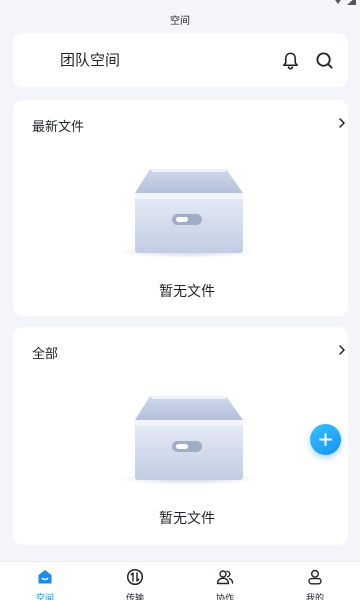  What do you see at coordinates (180, 60) in the screenshot?
I see `header-card: 团队空间` at bounding box center [180, 60].